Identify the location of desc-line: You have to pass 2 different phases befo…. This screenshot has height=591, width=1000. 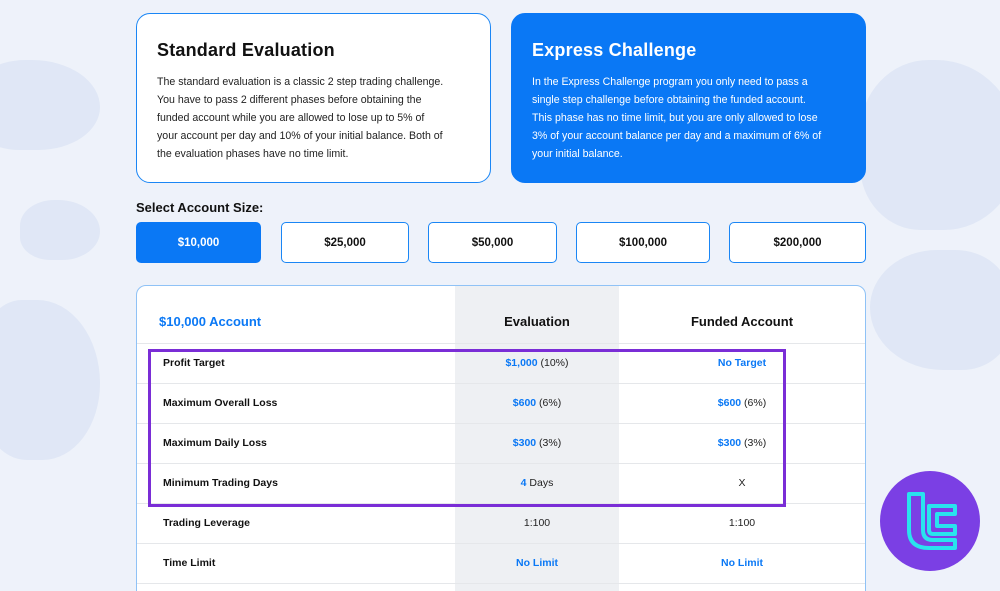
(289, 100).